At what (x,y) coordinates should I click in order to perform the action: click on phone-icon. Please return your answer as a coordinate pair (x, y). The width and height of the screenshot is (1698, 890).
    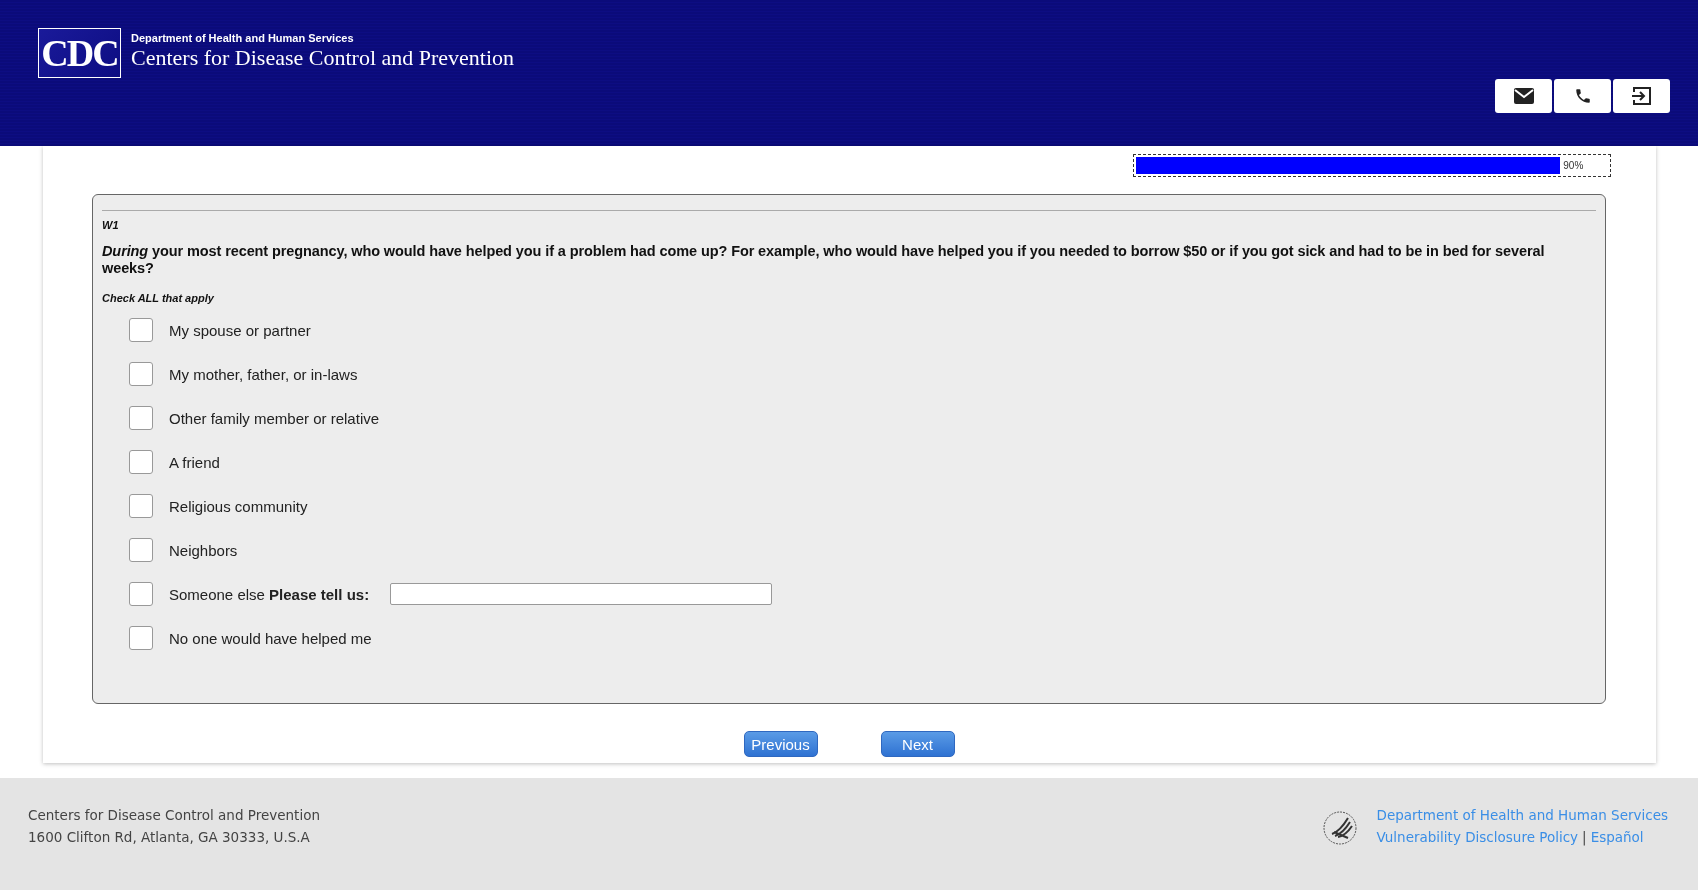
    Looking at the image, I should click on (1582, 96).